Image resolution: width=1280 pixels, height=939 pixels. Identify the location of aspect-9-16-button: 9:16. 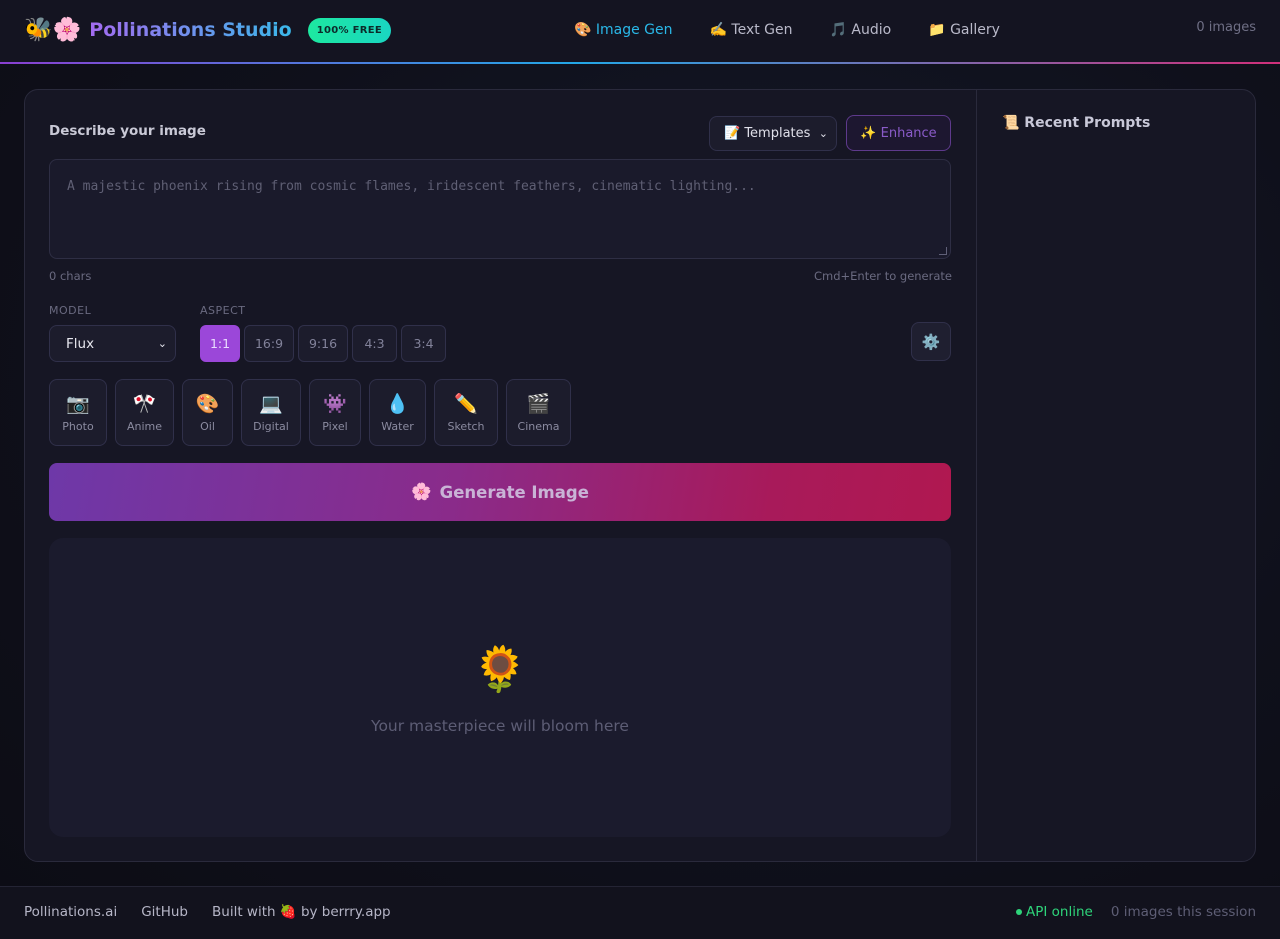
(323, 343).